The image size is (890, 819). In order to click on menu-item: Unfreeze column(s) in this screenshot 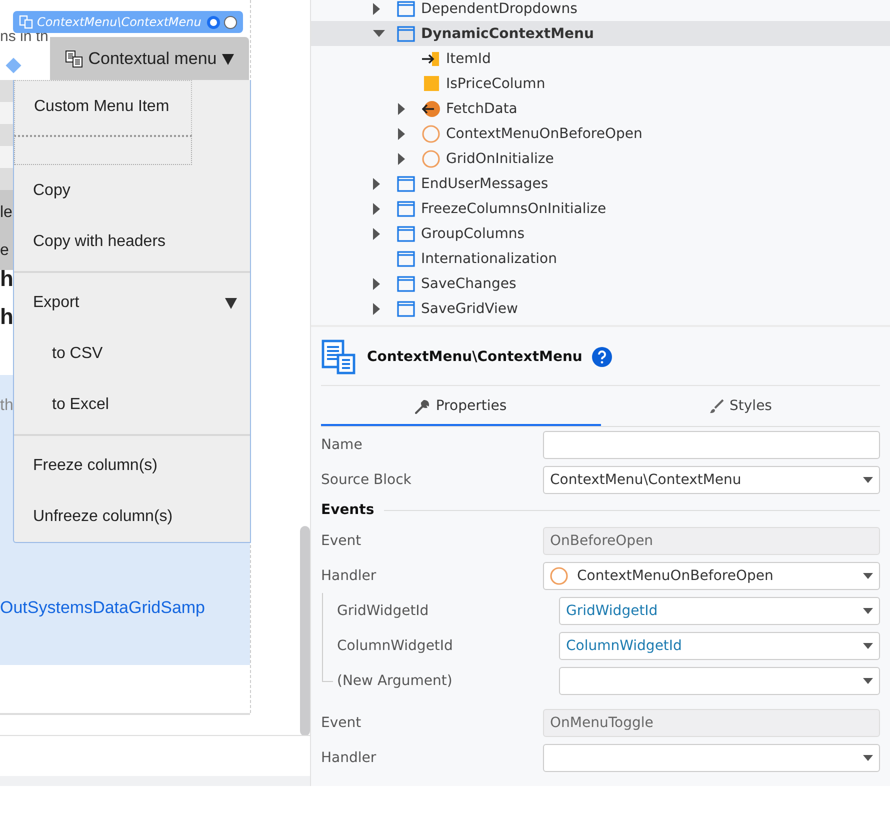, I will do `click(132, 516)`.